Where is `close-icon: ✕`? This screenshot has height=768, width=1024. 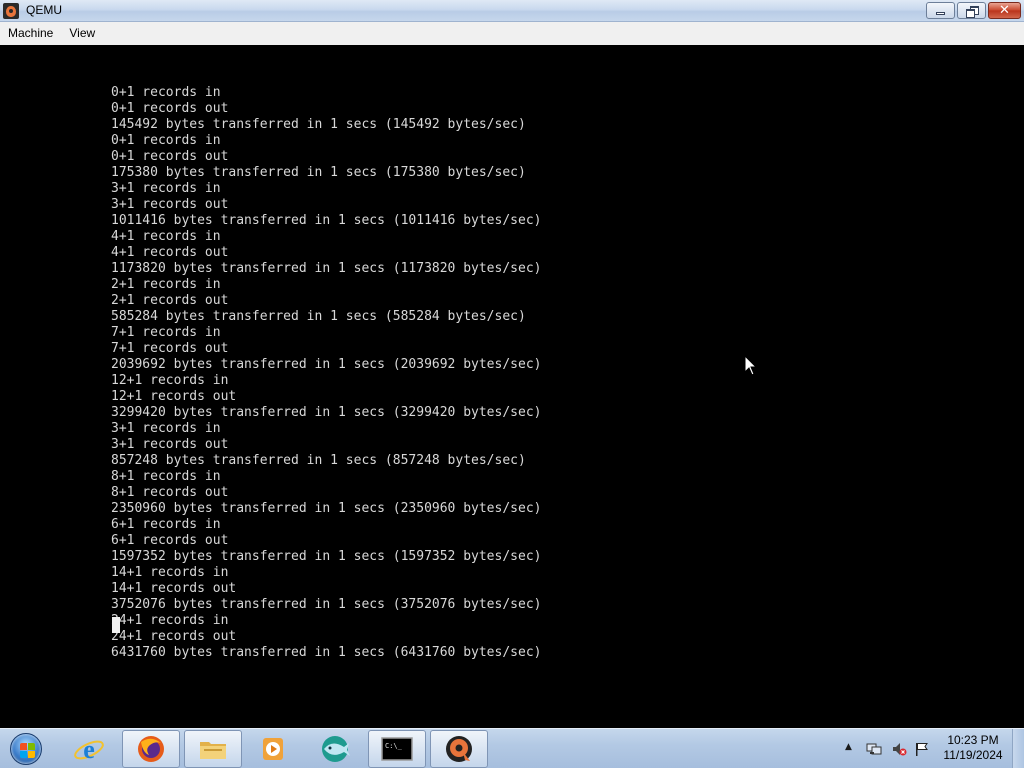
close-icon: ✕ is located at coordinates (1004, 10).